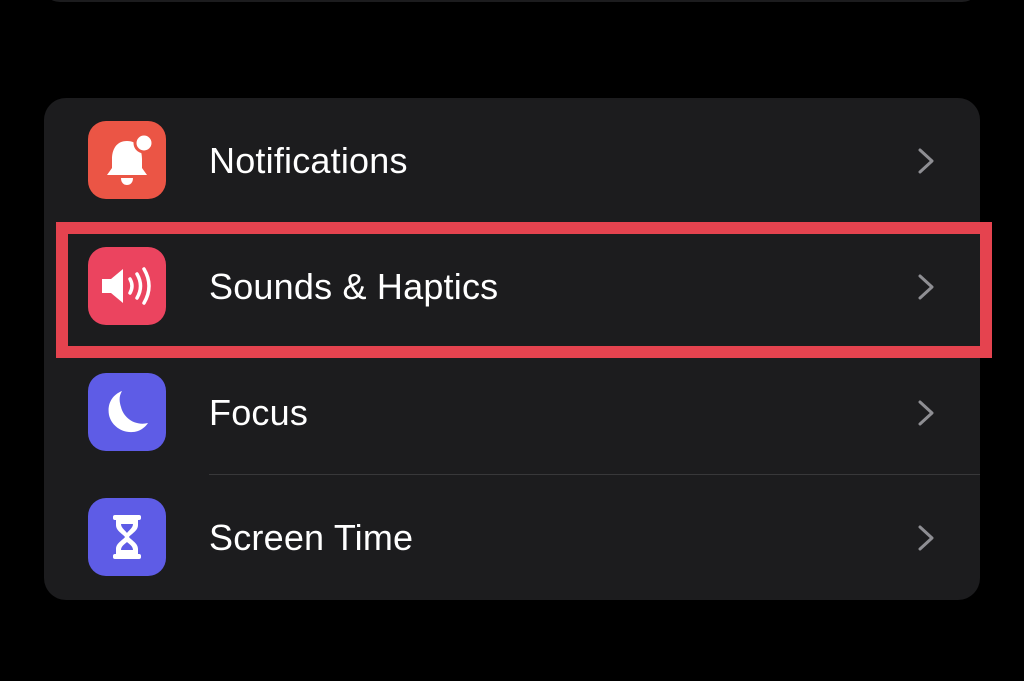 The height and width of the screenshot is (681, 1024). I want to click on settings-row-label: Notifications, so click(308, 160).